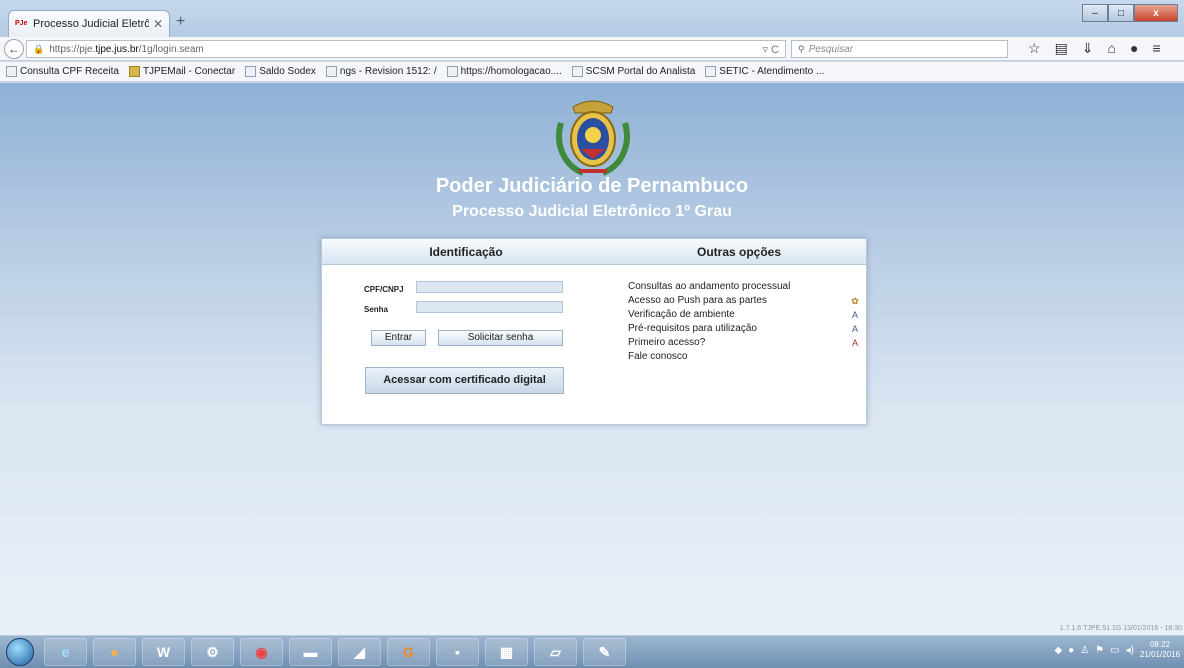  Describe the element at coordinates (1099, 650) in the screenshot. I see `flag-icon: ⚑` at that location.